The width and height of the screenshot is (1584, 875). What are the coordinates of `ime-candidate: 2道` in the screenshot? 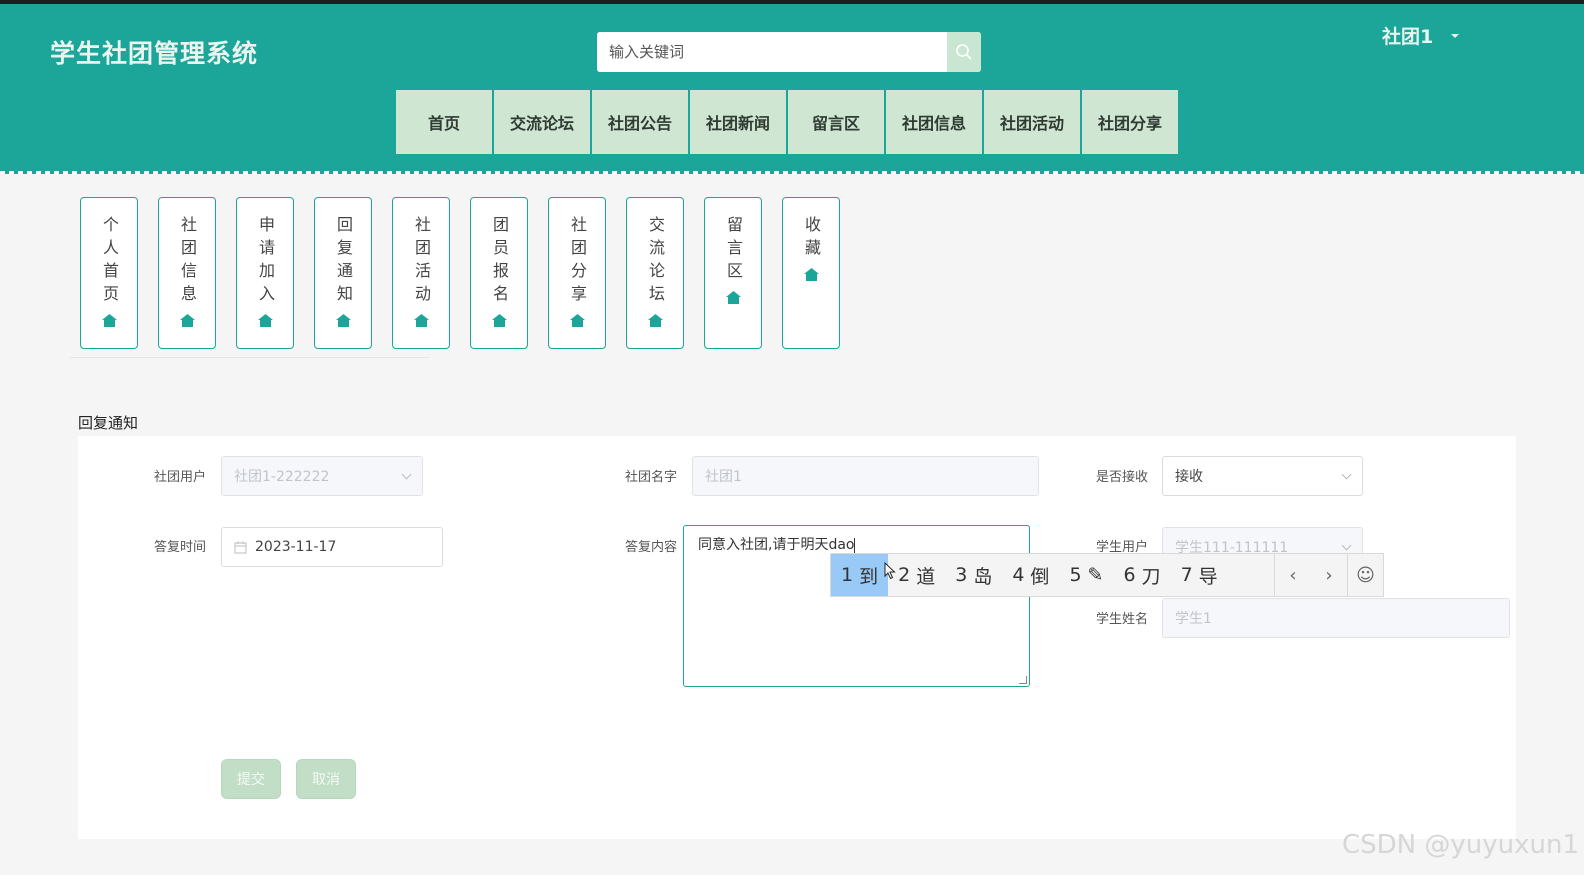 It's located at (916, 575).